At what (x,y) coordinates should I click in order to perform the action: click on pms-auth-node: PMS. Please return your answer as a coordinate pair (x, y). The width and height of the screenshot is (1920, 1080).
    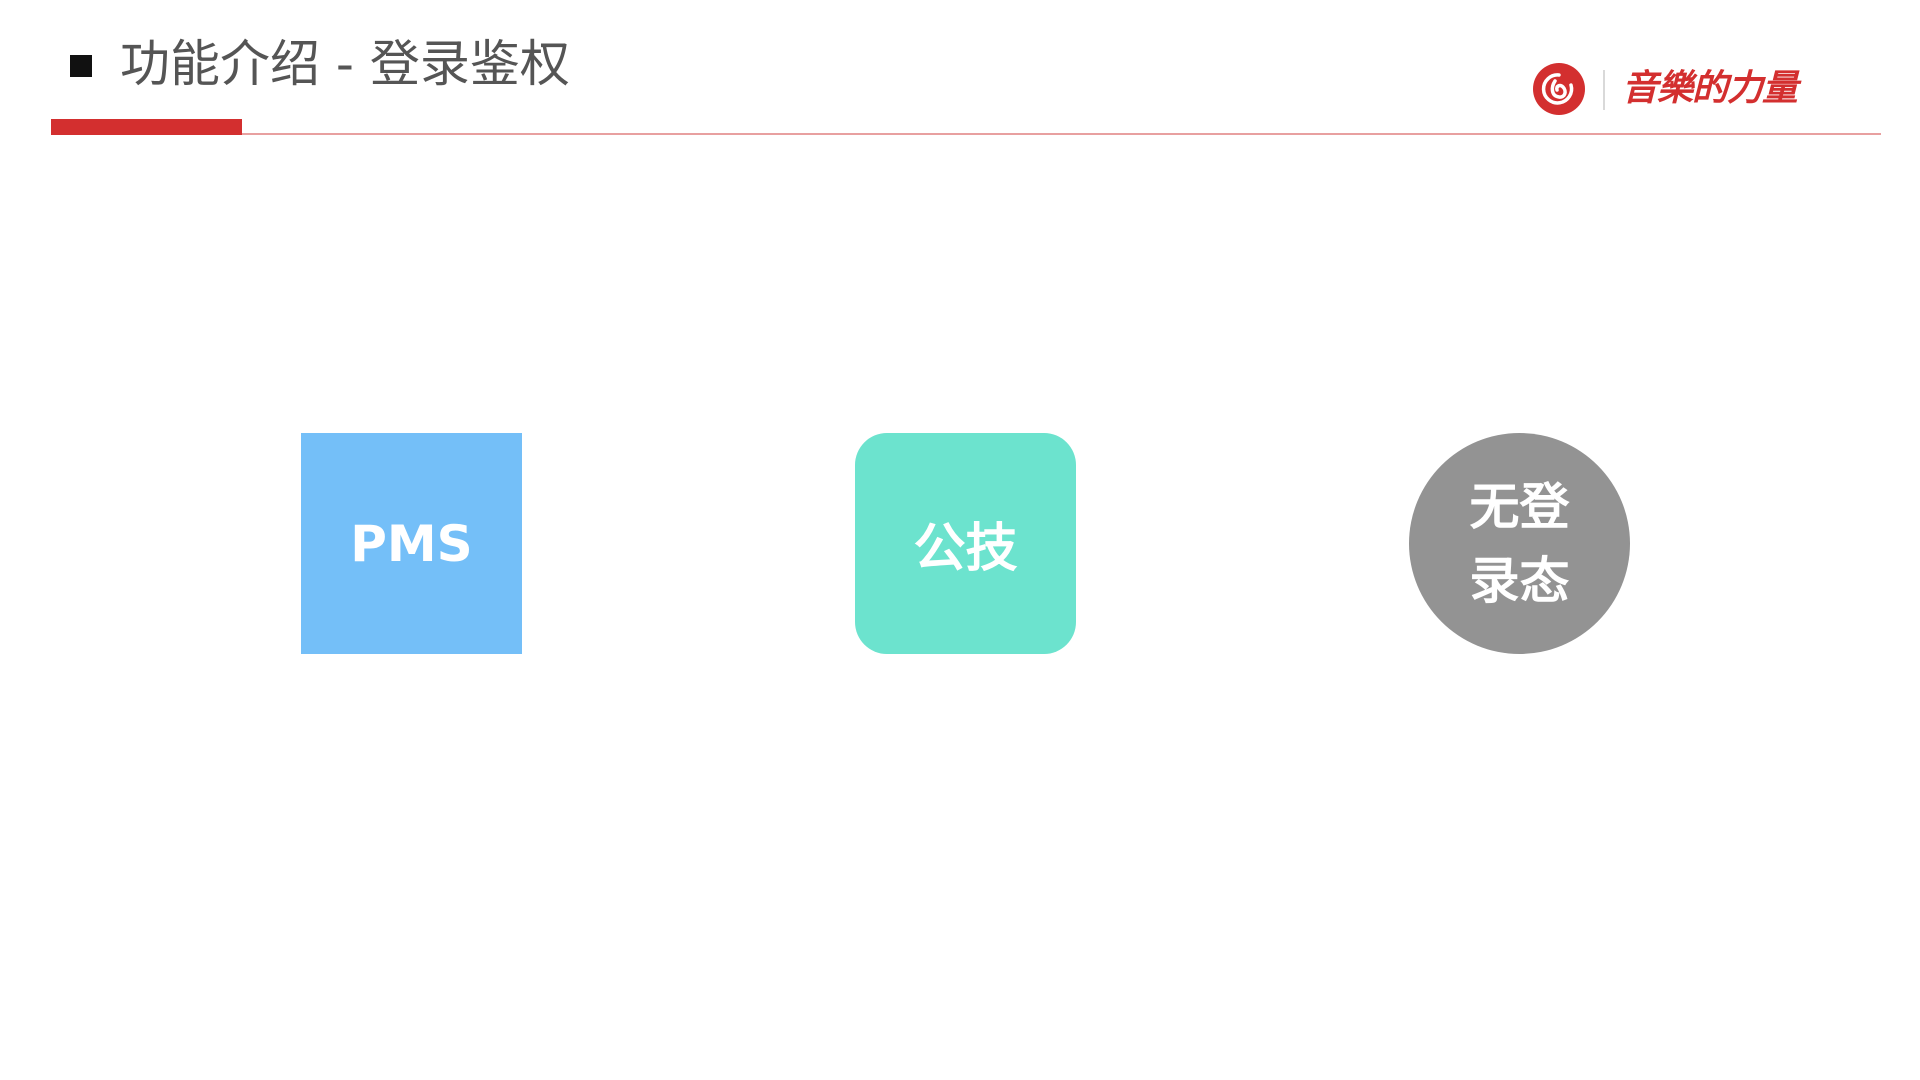
    Looking at the image, I should click on (411, 543).